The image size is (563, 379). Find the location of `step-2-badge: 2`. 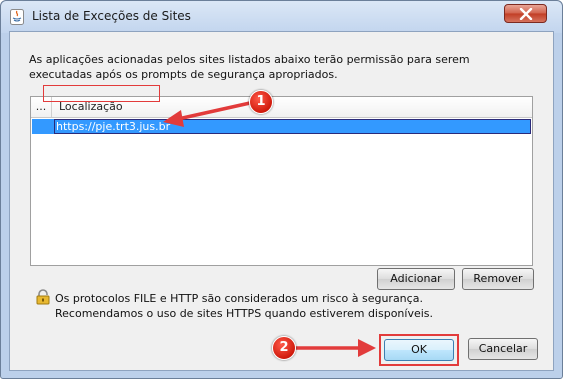

step-2-badge: 2 is located at coordinates (284, 348).